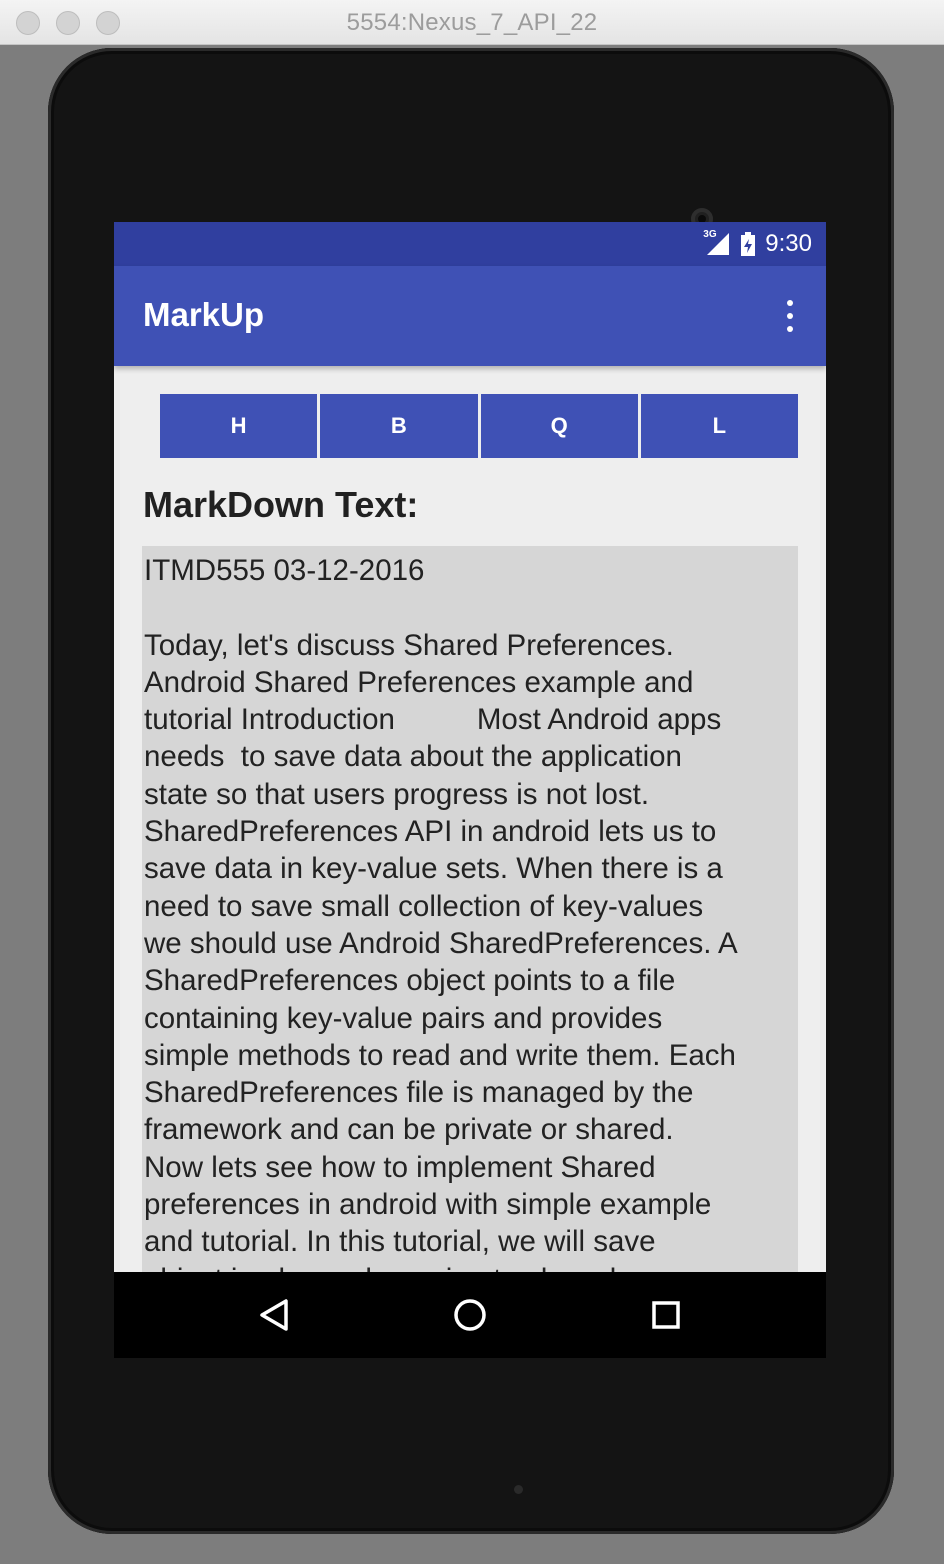 Image resolution: width=944 pixels, height=1564 pixels. I want to click on home-icon, so click(470, 1315).